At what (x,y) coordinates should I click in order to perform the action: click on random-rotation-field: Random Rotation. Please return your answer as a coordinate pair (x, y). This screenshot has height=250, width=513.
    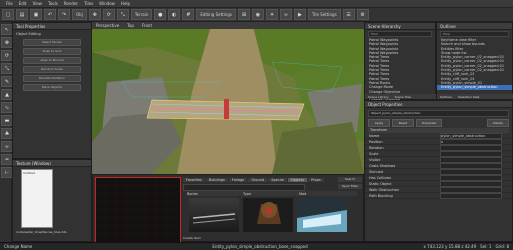
    Looking at the image, I should click on (52, 78).